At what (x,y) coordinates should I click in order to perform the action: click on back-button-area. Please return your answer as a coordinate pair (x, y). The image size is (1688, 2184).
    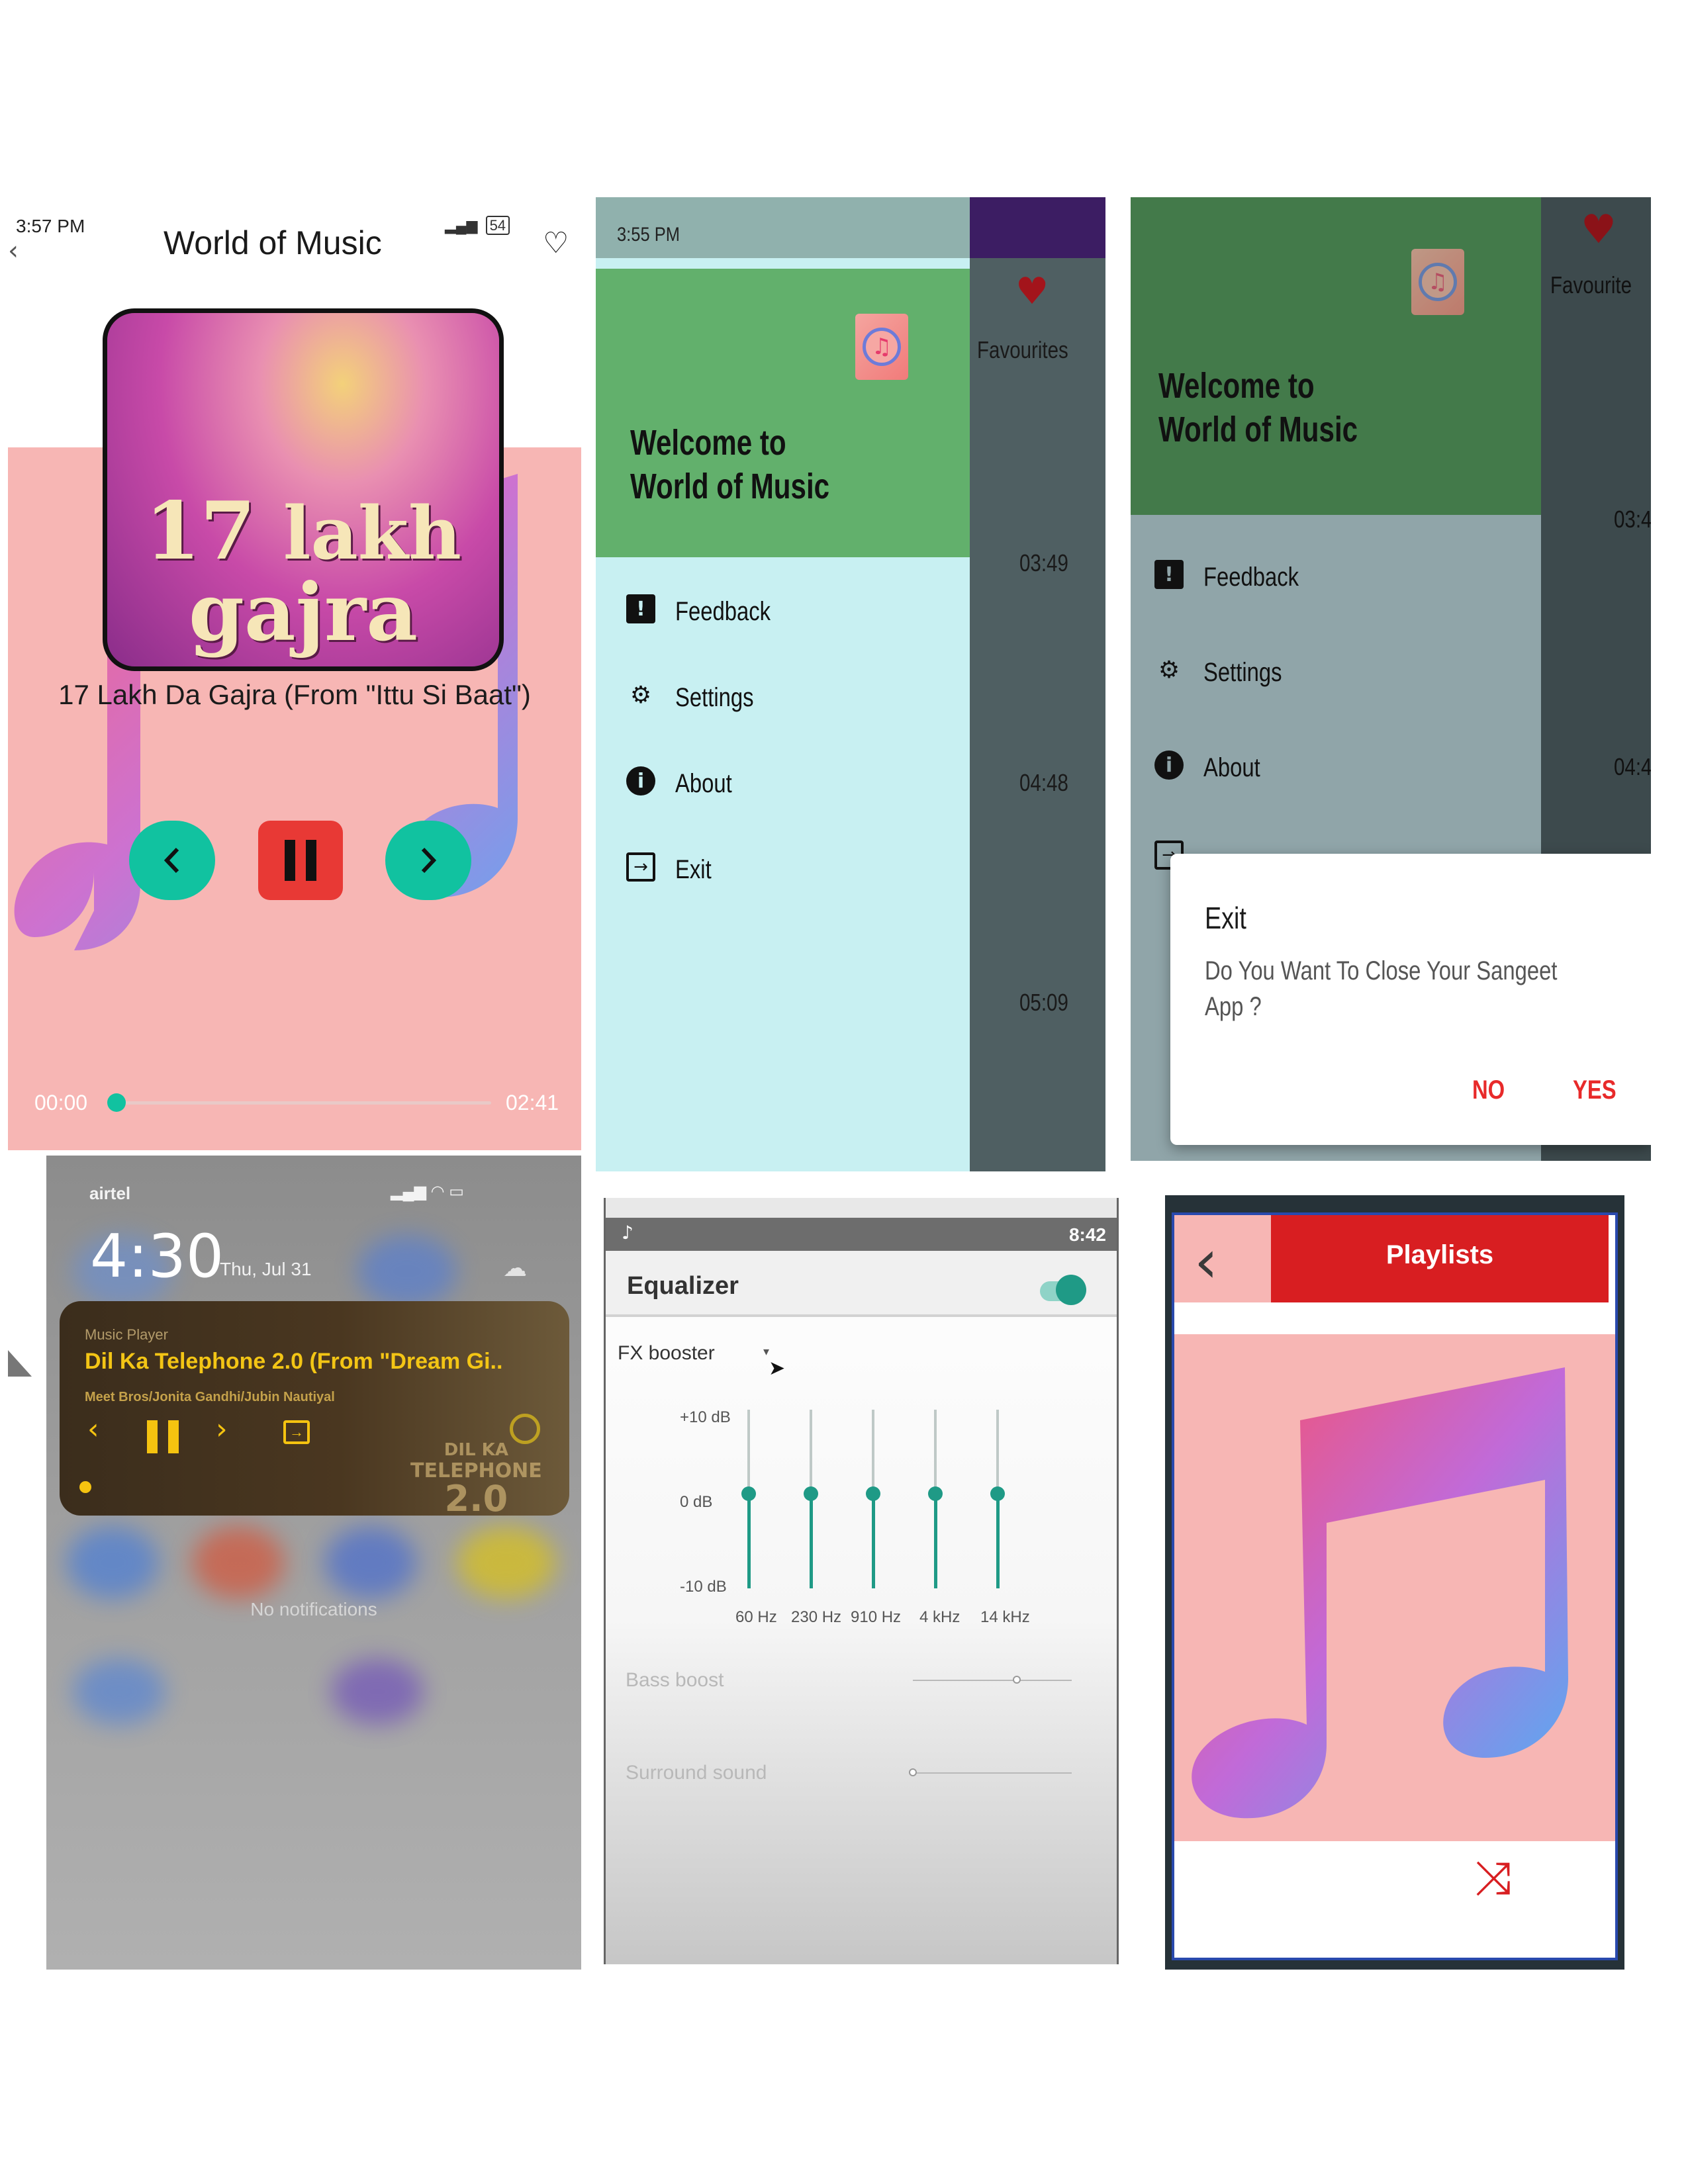
    Looking at the image, I should click on (1222, 1258).